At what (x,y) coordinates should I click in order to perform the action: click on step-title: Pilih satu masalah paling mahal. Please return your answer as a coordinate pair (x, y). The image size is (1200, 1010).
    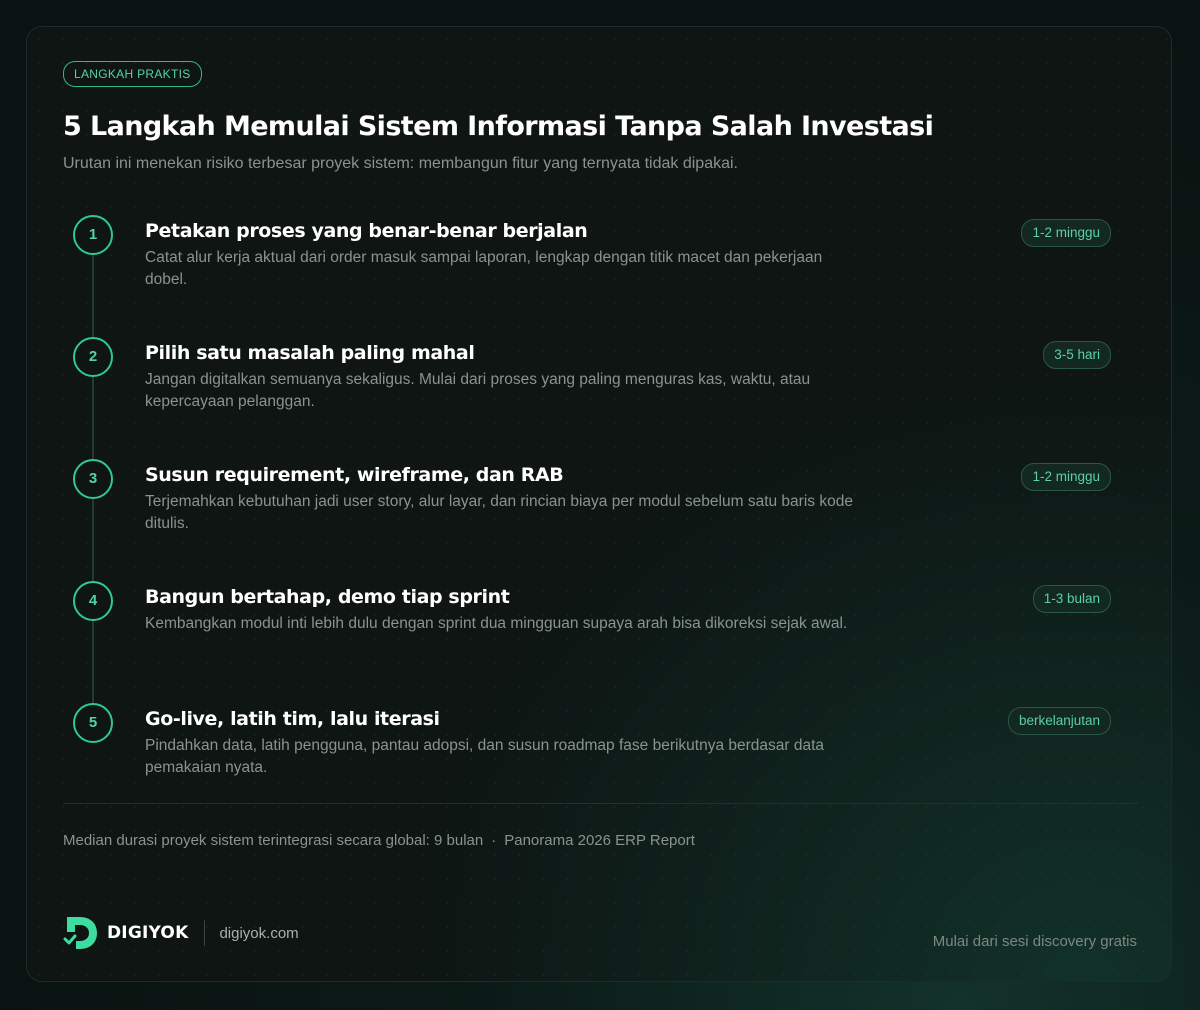
    Looking at the image, I should click on (310, 353).